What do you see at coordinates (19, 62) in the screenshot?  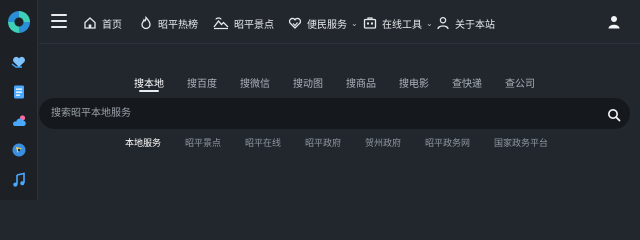 I see `heart-hands-icon` at bounding box center [19, 62].